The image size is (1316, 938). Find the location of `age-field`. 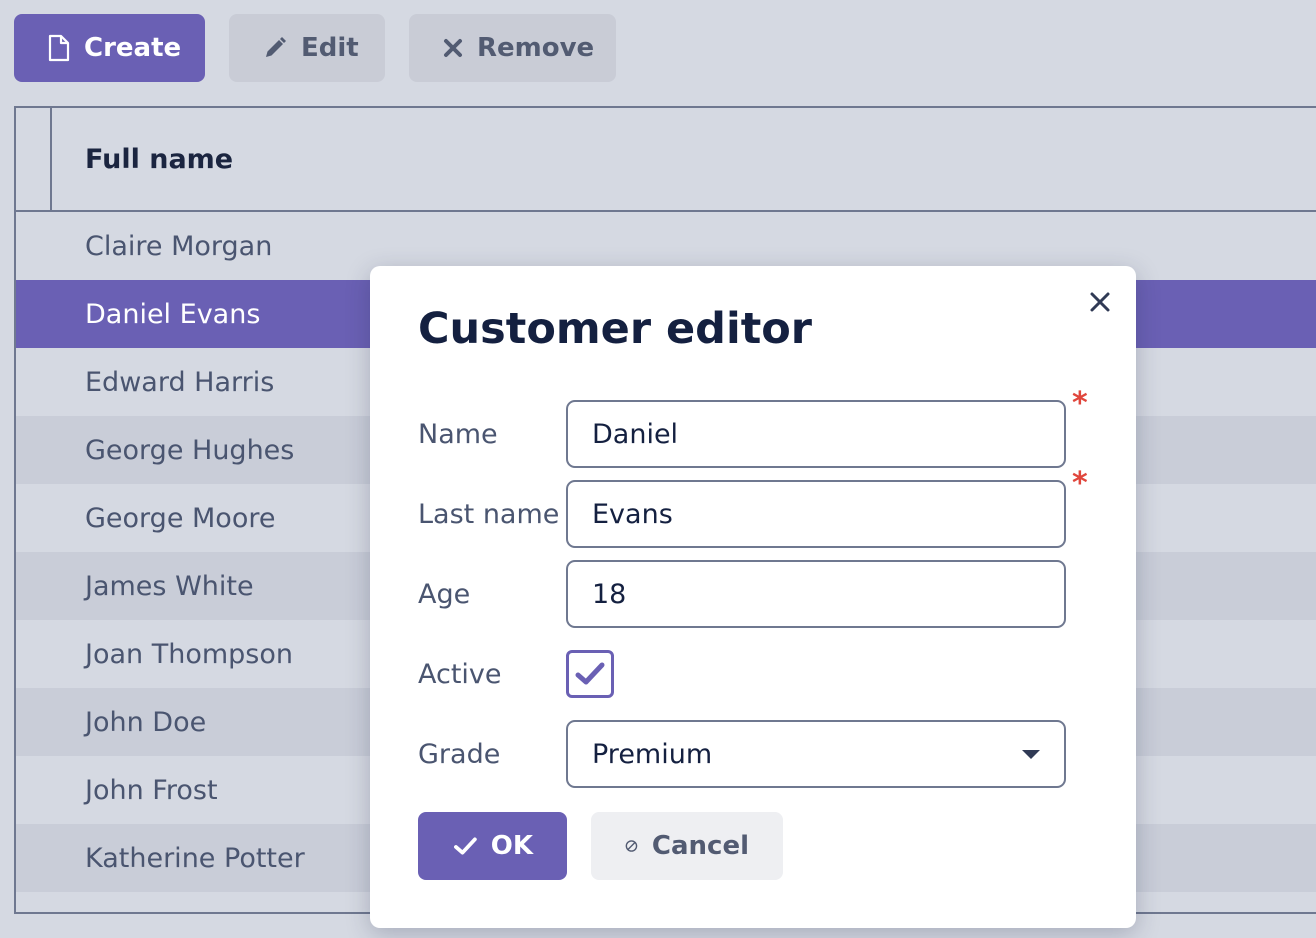

age-field is located at coordinates (816, 594).